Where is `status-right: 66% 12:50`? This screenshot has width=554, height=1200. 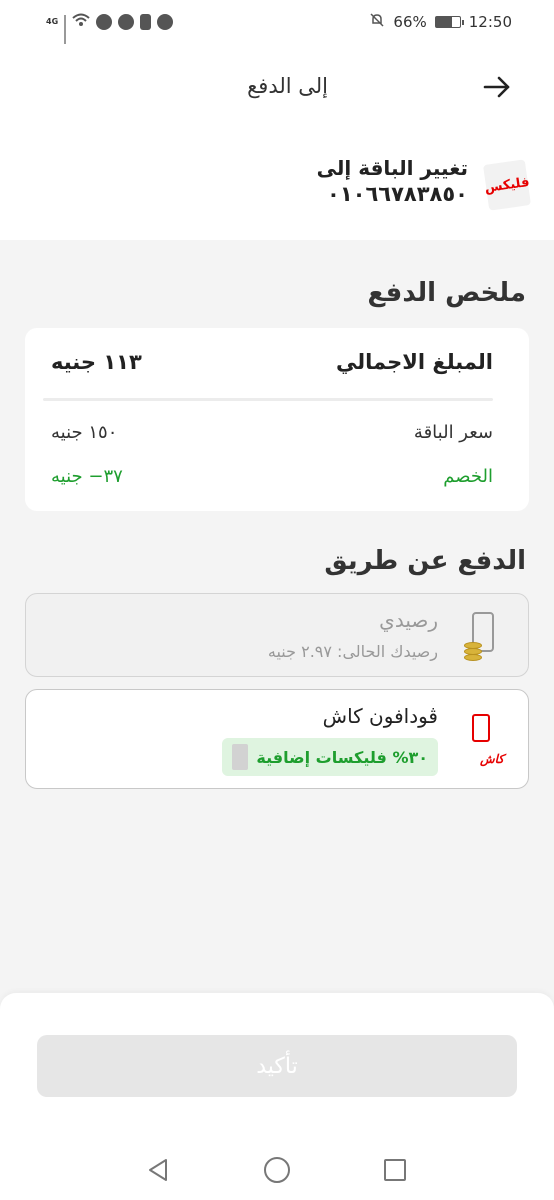 status-right: 66% 12:50 is located at coordinates (440, 22).